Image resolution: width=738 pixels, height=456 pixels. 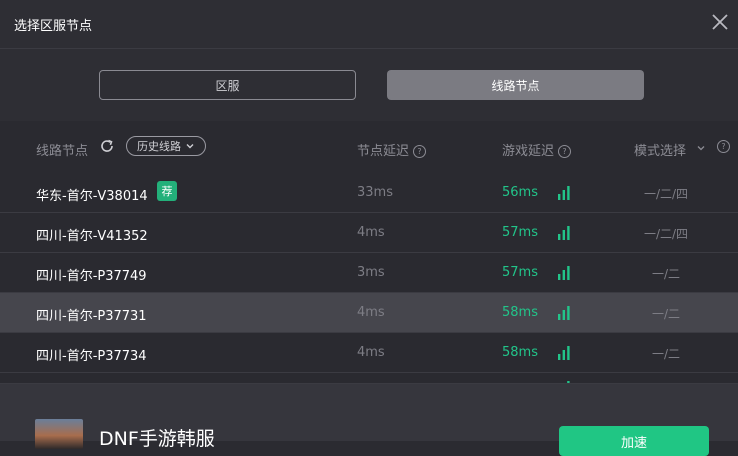 I want to click on route-row: 四川-首尔-P37734 4ms 58ms 一/二, so click(x=369, y=353).